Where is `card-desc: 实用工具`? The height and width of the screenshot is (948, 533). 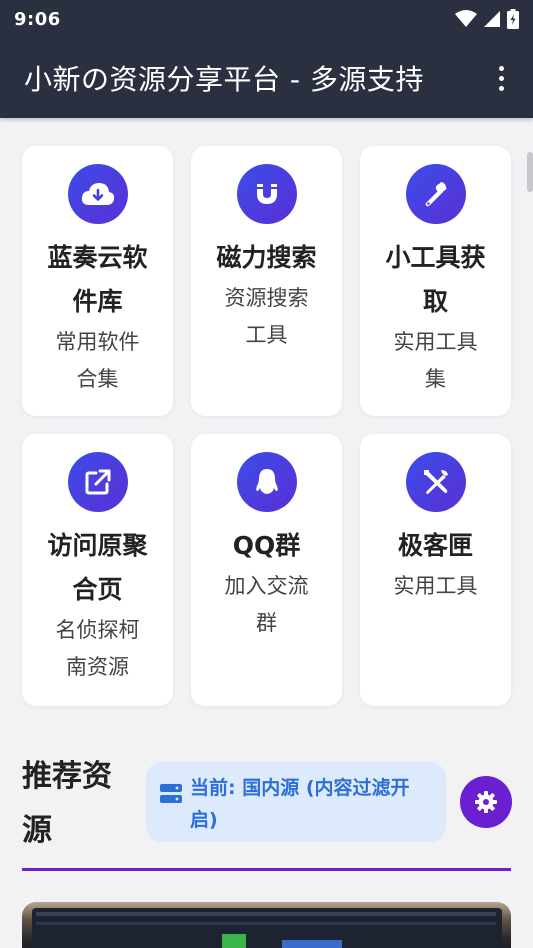
card-desc: 实用工具 is located at coordinates (435, 586).